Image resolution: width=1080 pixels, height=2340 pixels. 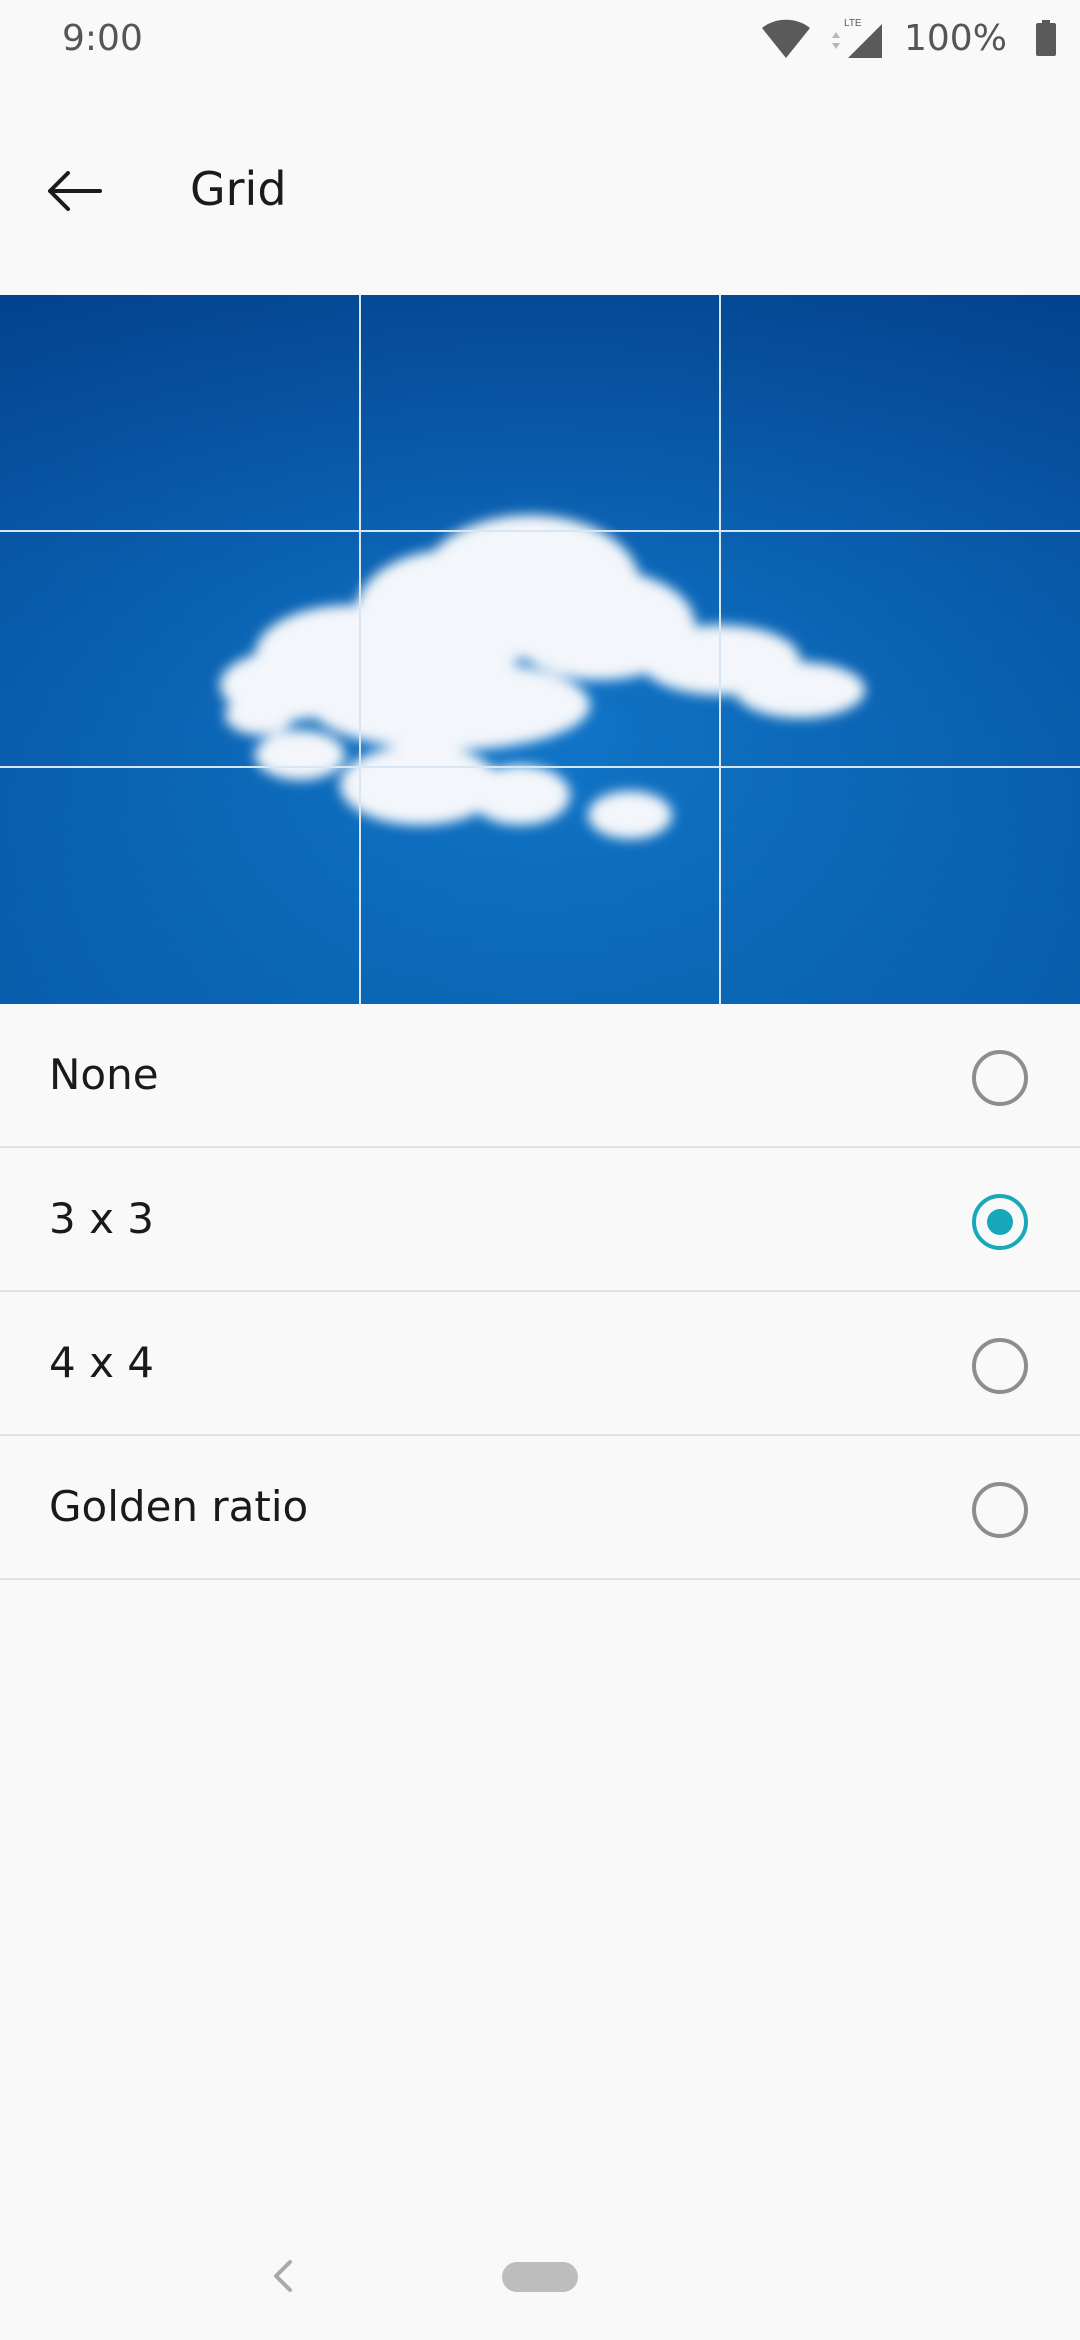 I want to click on status-icons: LTE 100%, so click(x=870, y=40).